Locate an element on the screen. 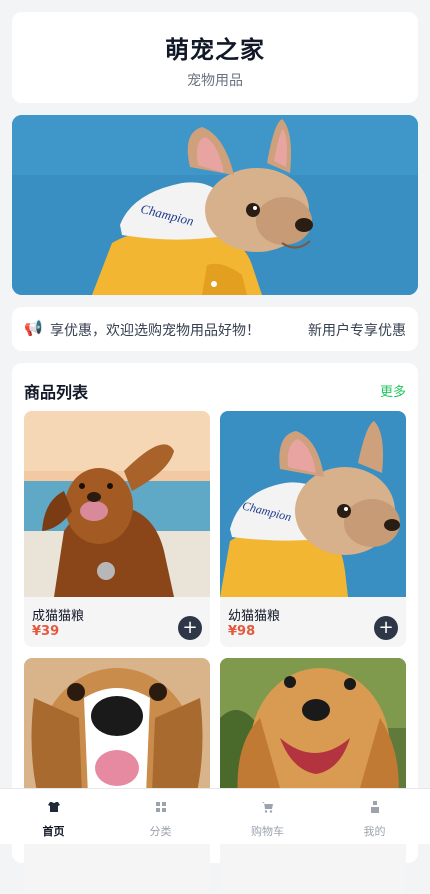  tab-label: 分类 is located at coordinates (160, 831).